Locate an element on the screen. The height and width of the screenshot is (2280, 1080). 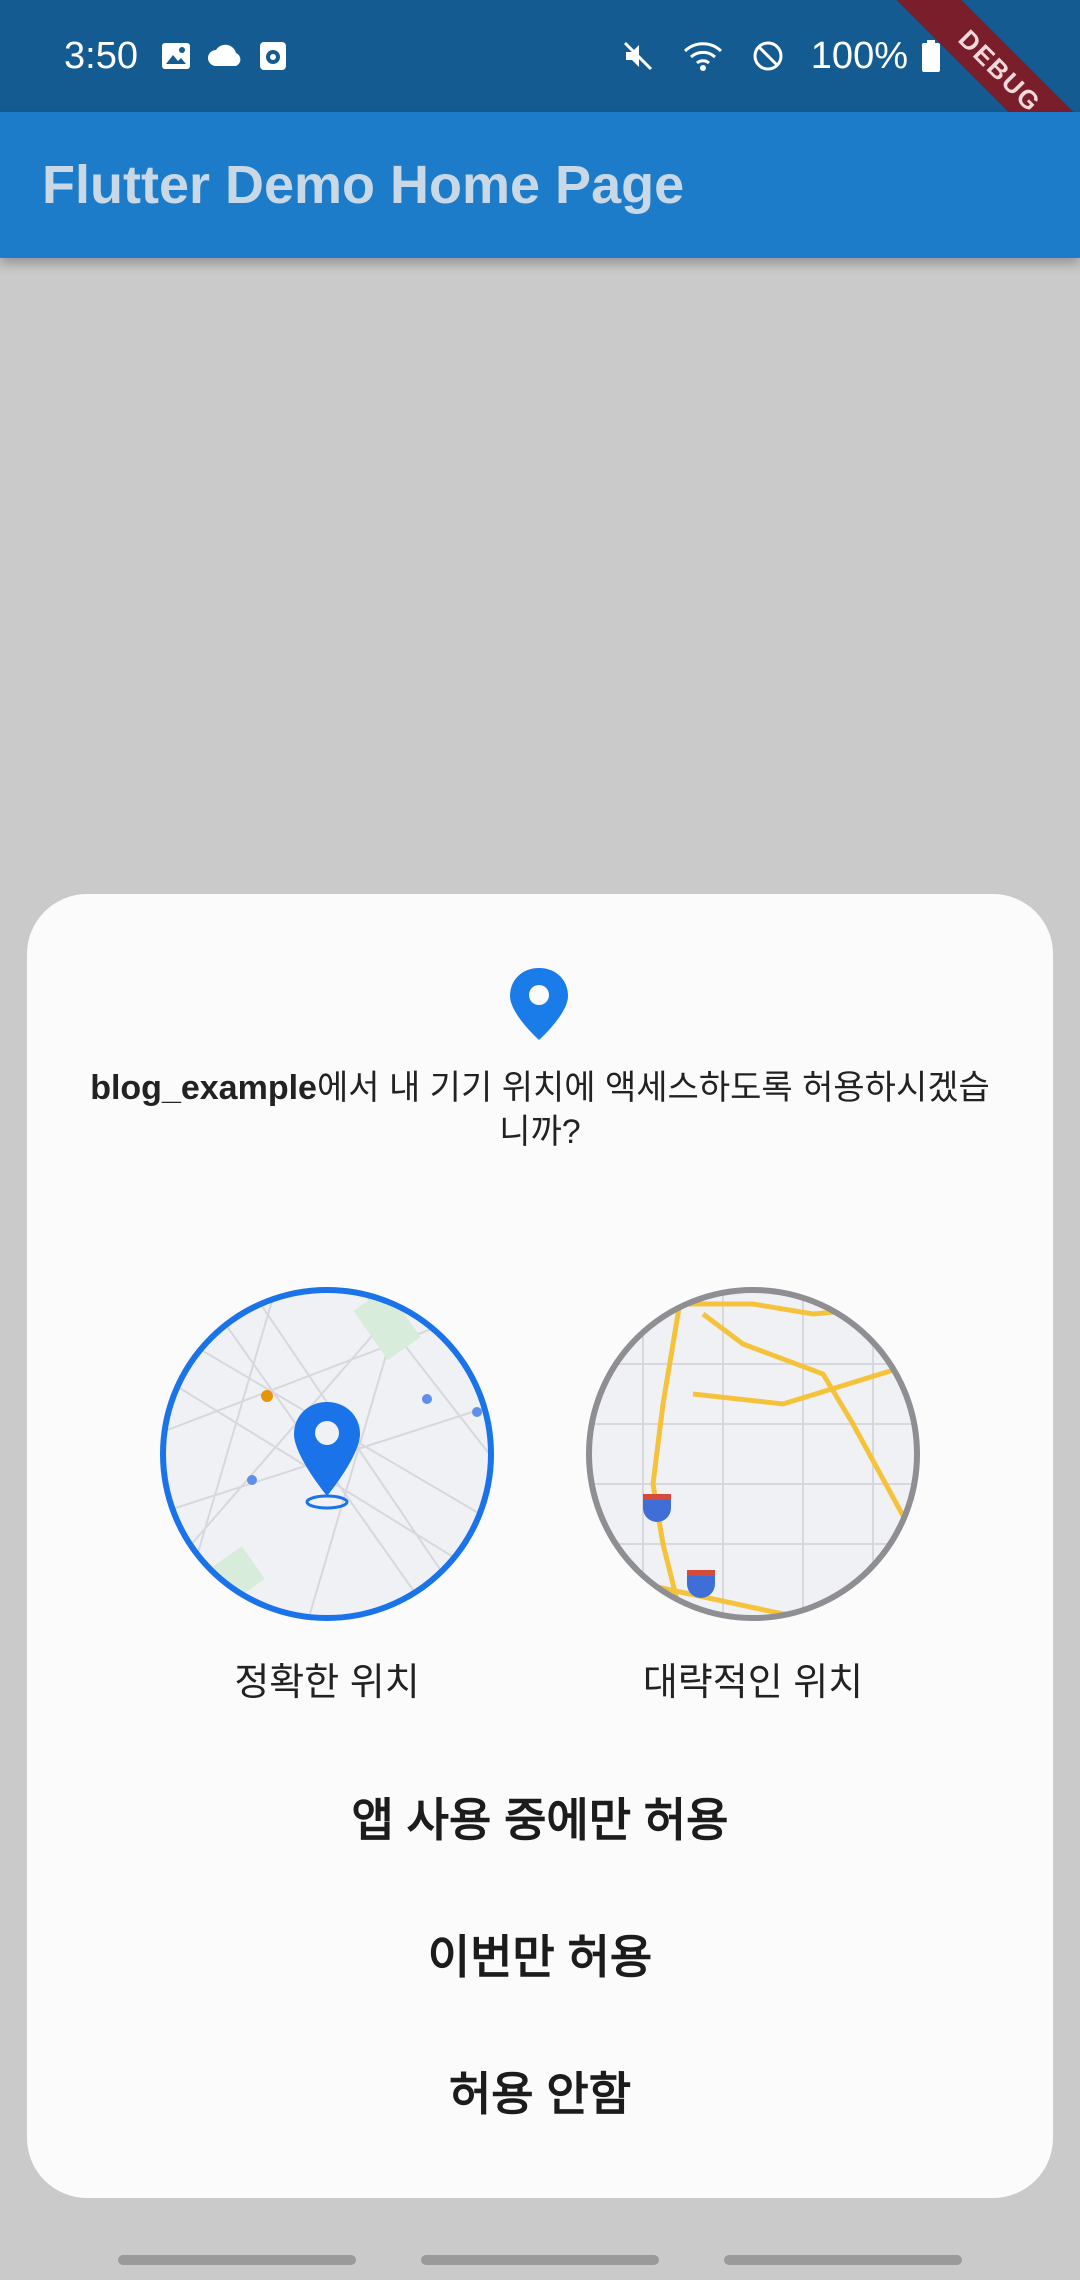
precise-location-label: 정확한 위치 is located at coordinates (327, 1683).